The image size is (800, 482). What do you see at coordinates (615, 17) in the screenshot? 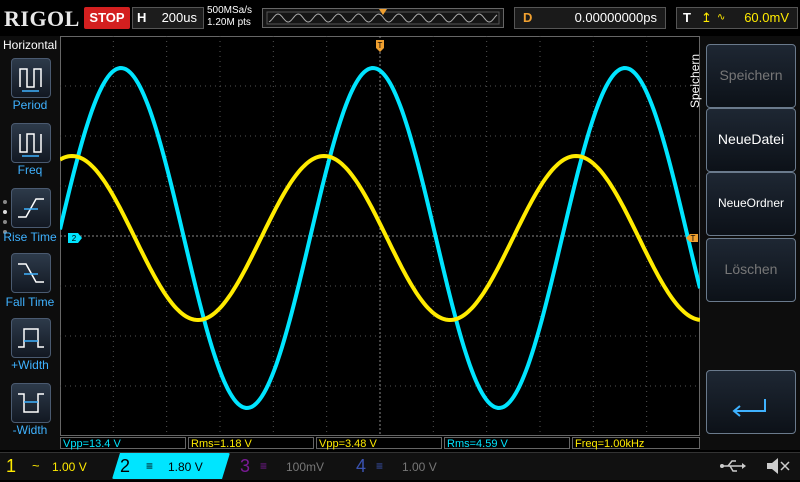
I see `delay-value: 0.00000000ps` at bounding box center [615, 17].